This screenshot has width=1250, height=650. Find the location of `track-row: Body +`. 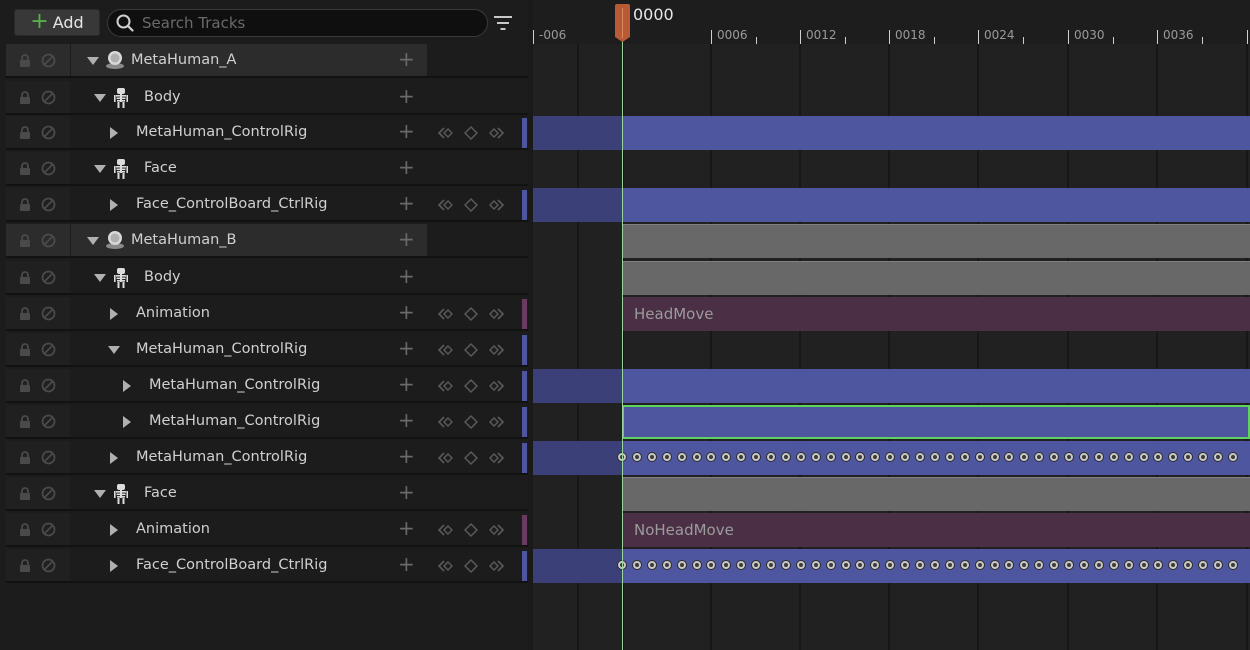

track-row: Body + is located at coordinates (264, 98).